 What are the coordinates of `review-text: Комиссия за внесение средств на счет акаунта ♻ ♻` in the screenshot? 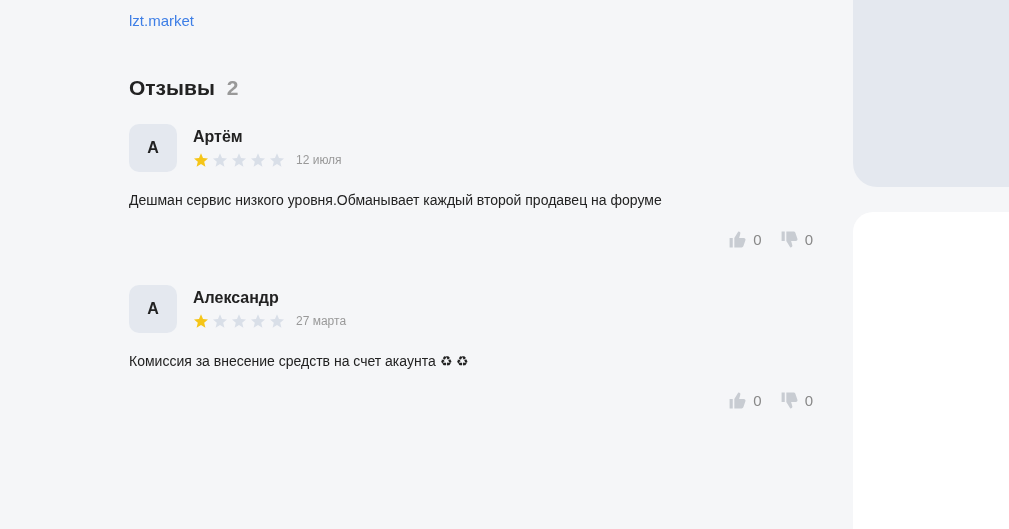 It's located at (300, 361).